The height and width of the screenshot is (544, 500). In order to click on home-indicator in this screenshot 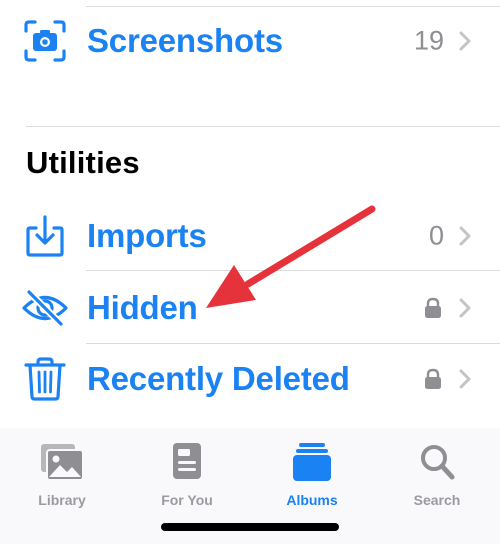, I will do `click(250, 527)`.